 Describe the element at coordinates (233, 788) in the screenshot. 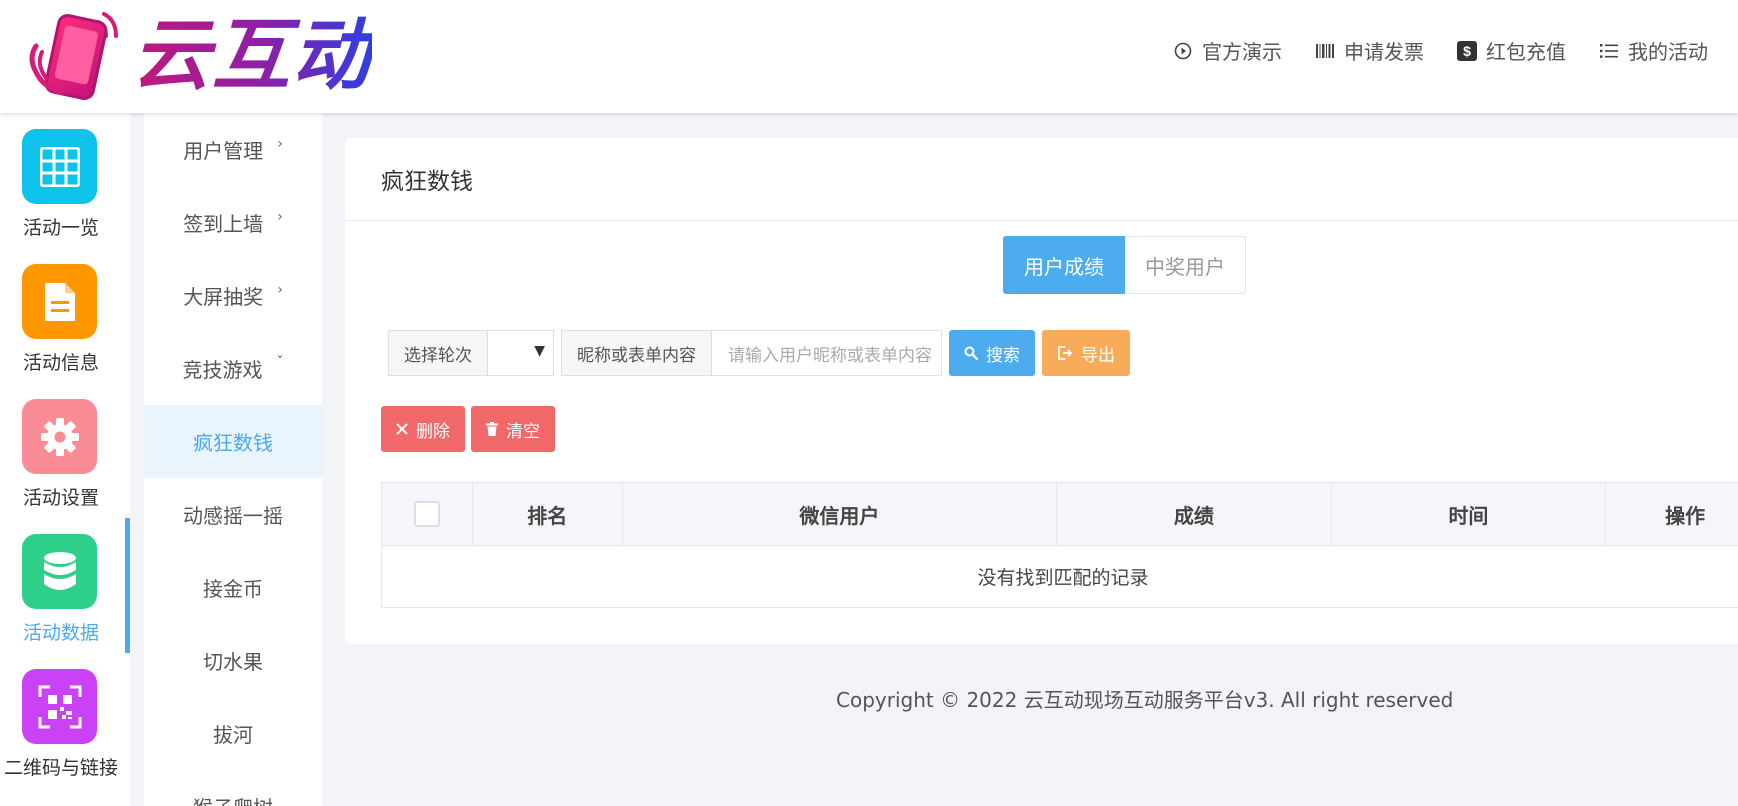

I see `submenu-item-monkey-climb: 猴子爬树` at that location.